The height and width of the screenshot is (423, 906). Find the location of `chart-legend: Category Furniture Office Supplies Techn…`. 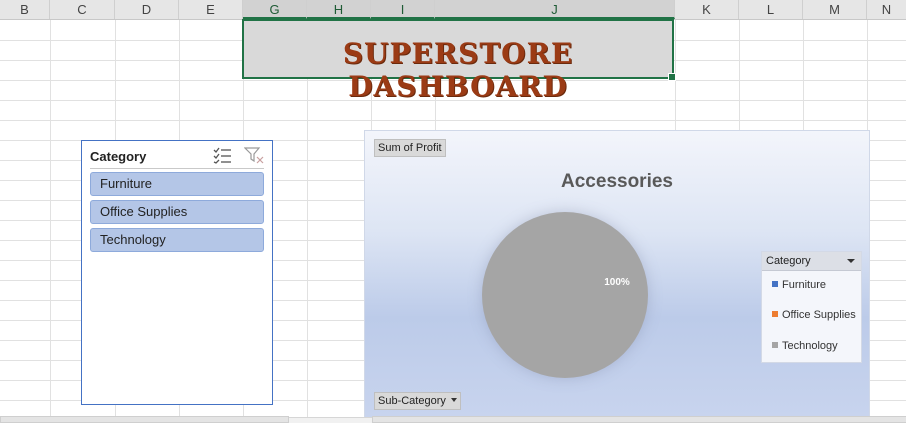

chart-legend: Category Furniture Office Supplies Techn… is located at coordinates (811, 307).